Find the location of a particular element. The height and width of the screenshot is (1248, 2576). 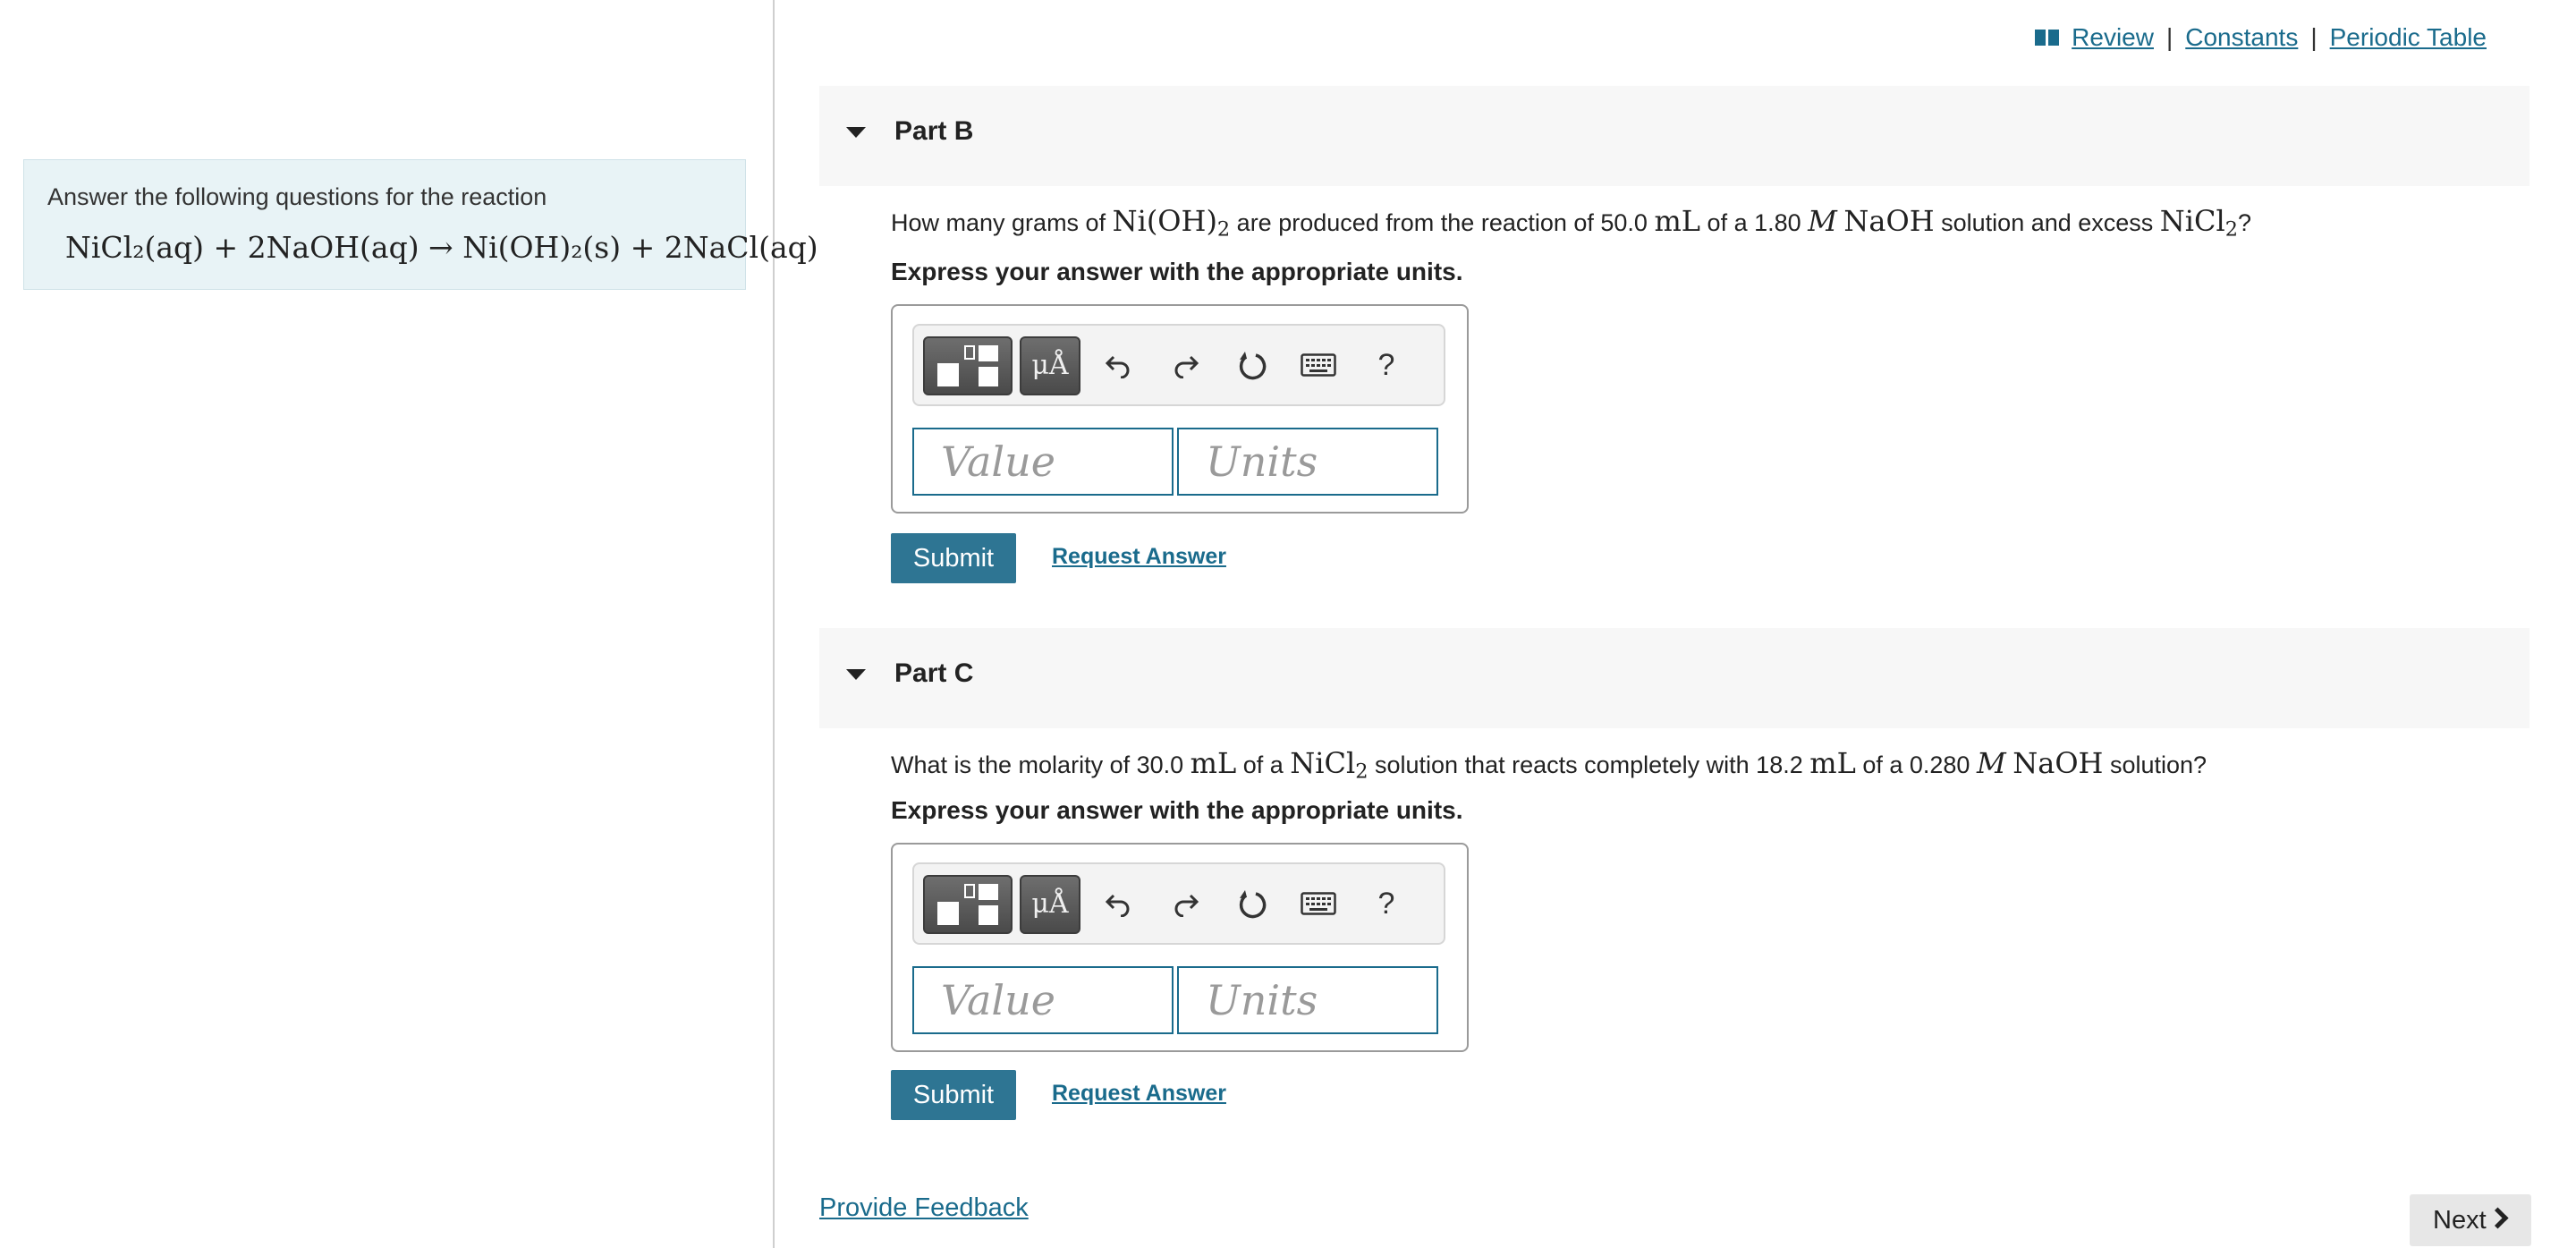

question-math-text: Ni(OH) is located at coordinates (1164, 221).